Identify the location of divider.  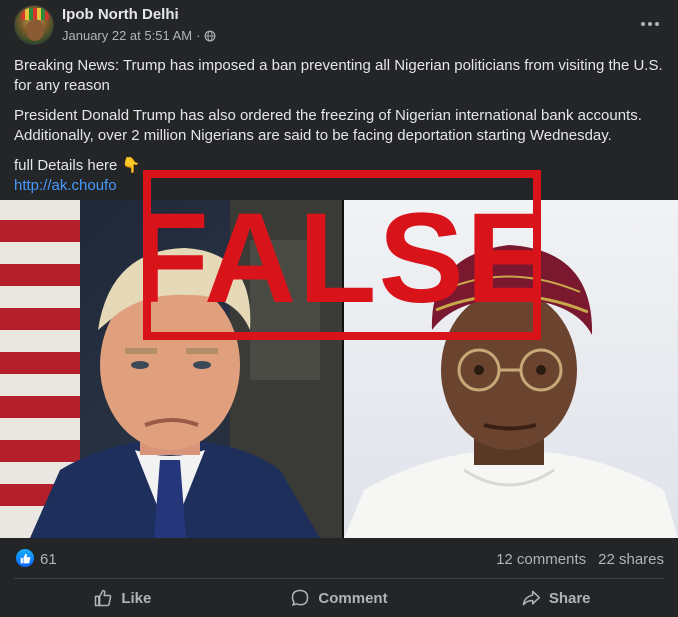
(339, 578).